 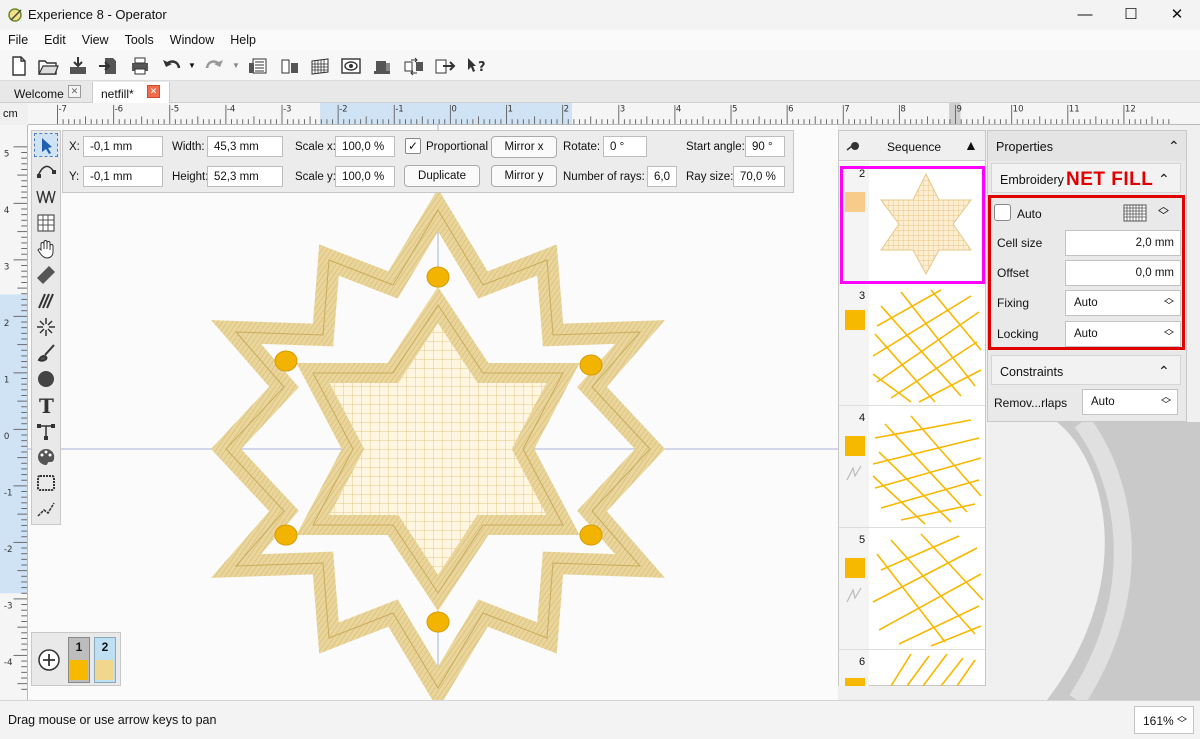 What do you see at coordinates (1031, 403) in the screenshot?
I see `remove-overlaps-label: Remov...rlaps` at bounding box center [1031, 403].